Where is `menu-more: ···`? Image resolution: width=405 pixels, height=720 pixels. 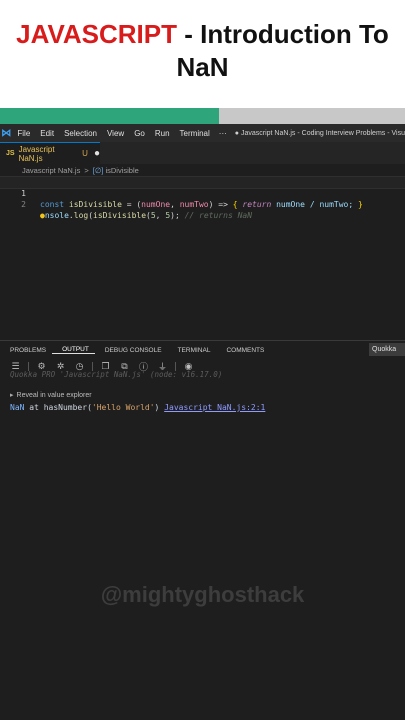
menu-more: ··· is located at coordinates (223, 133).